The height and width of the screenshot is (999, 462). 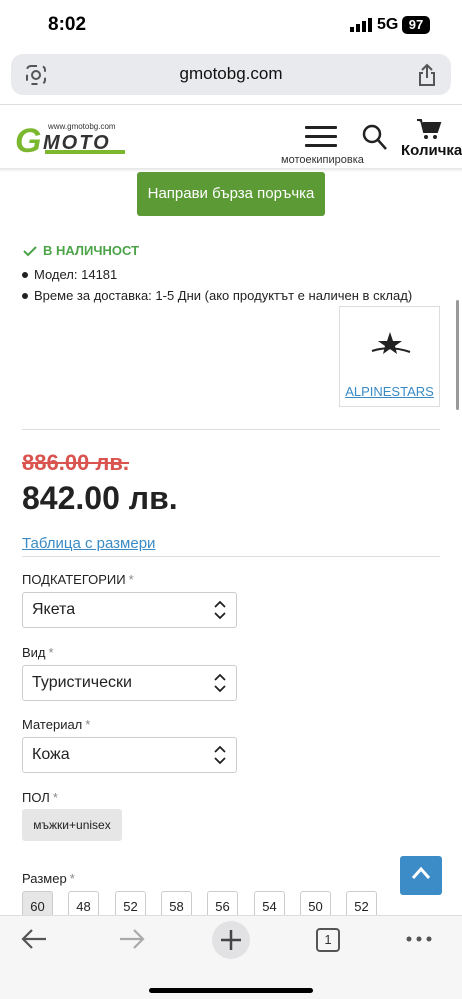 I want to click on type-label: Вид *, so click(x=38, y=652).